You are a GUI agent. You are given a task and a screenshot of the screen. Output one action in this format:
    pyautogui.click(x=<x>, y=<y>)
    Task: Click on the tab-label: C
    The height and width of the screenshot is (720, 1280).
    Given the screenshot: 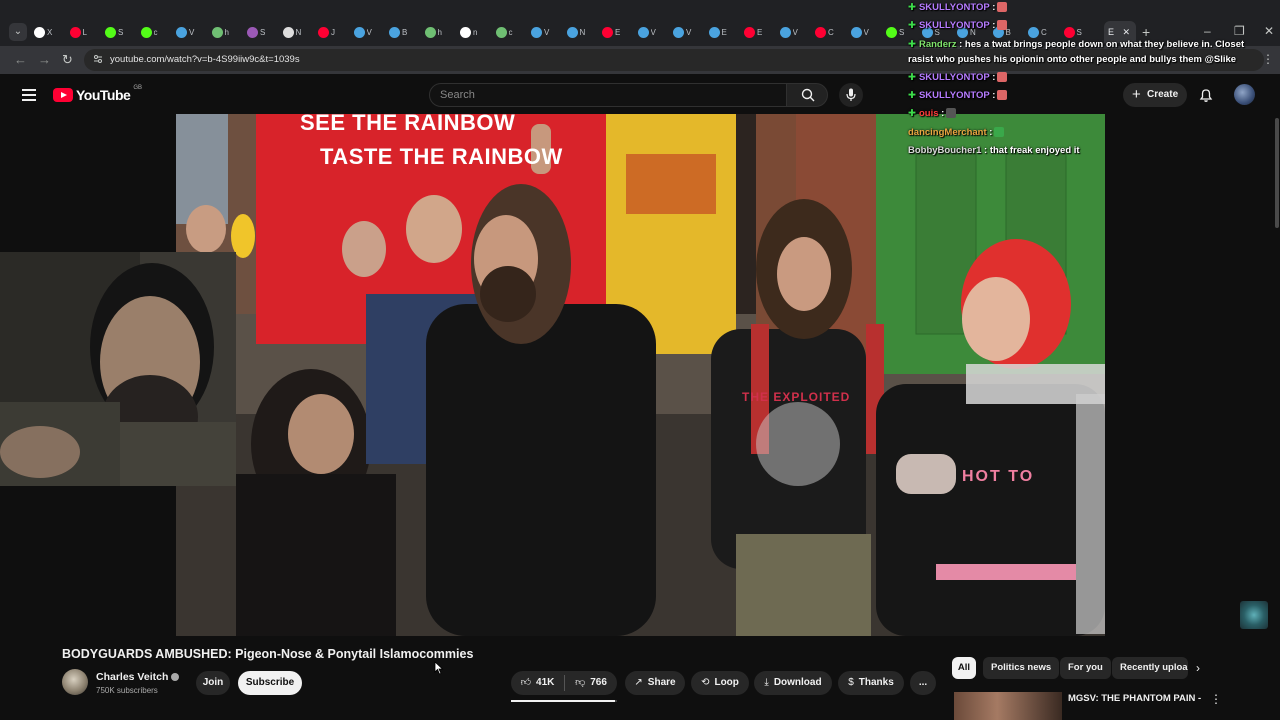 What is the action you would take?
    pyautogui.click(x=831, y=32)
    